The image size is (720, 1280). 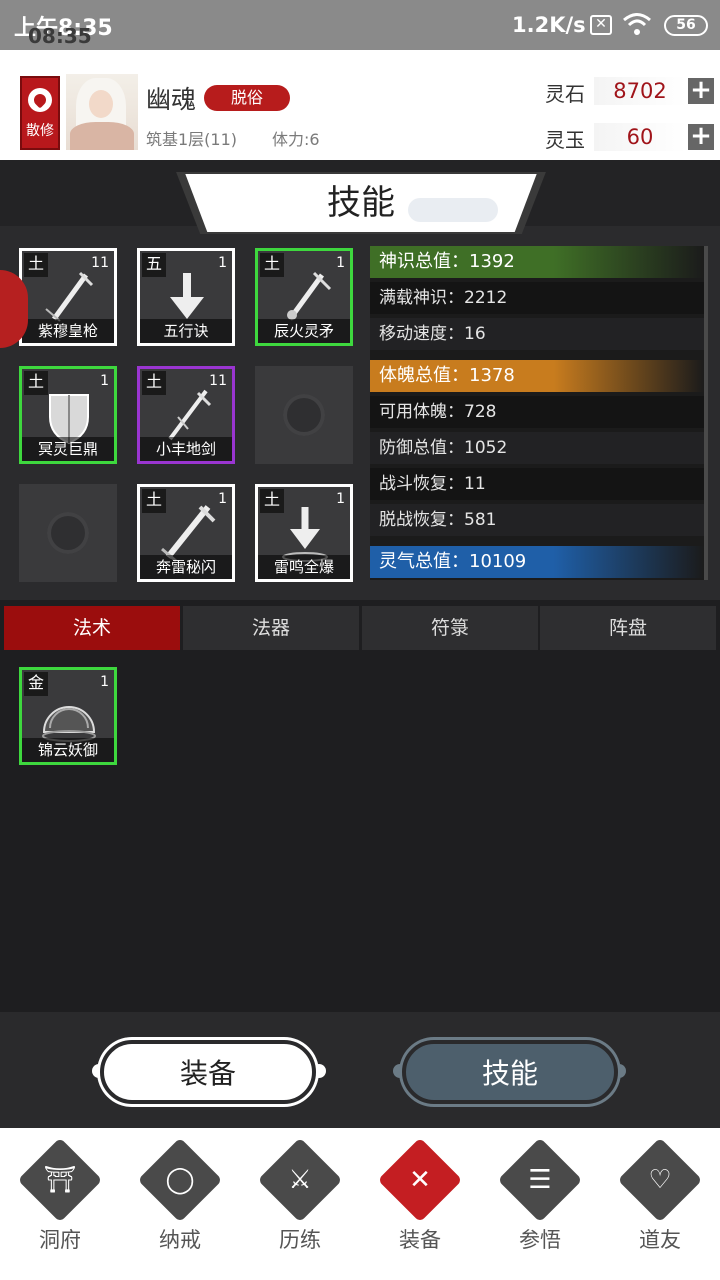 What do you see at coordinates (40, 113) in the screenshot?
I see `sect-badge: 散修` at bounding box center [40, 113].